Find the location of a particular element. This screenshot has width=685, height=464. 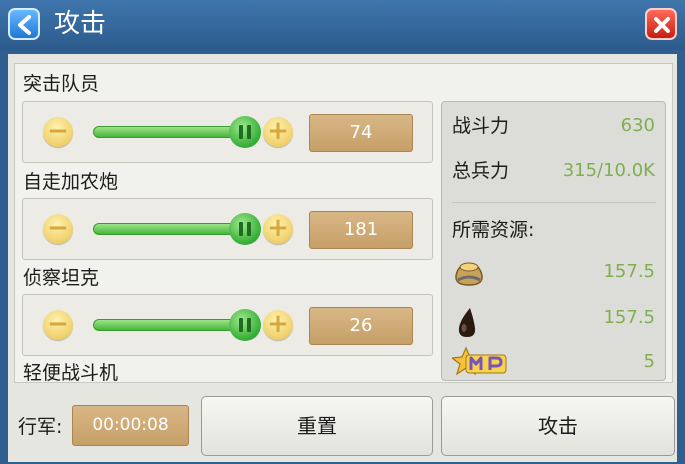

unit-row: − + 74 is located at coordinates (227, 132).